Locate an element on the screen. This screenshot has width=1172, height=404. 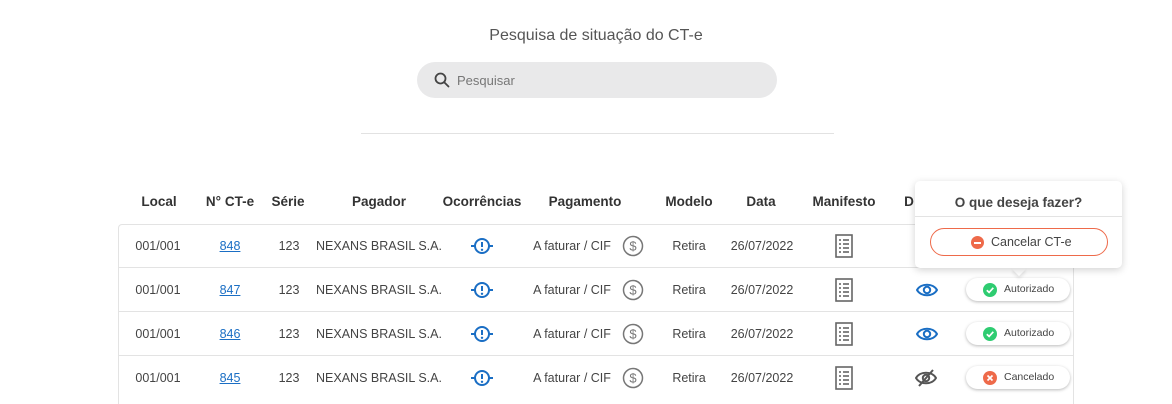
status-badge: Cancelado is located at coordinates (1018, 377).